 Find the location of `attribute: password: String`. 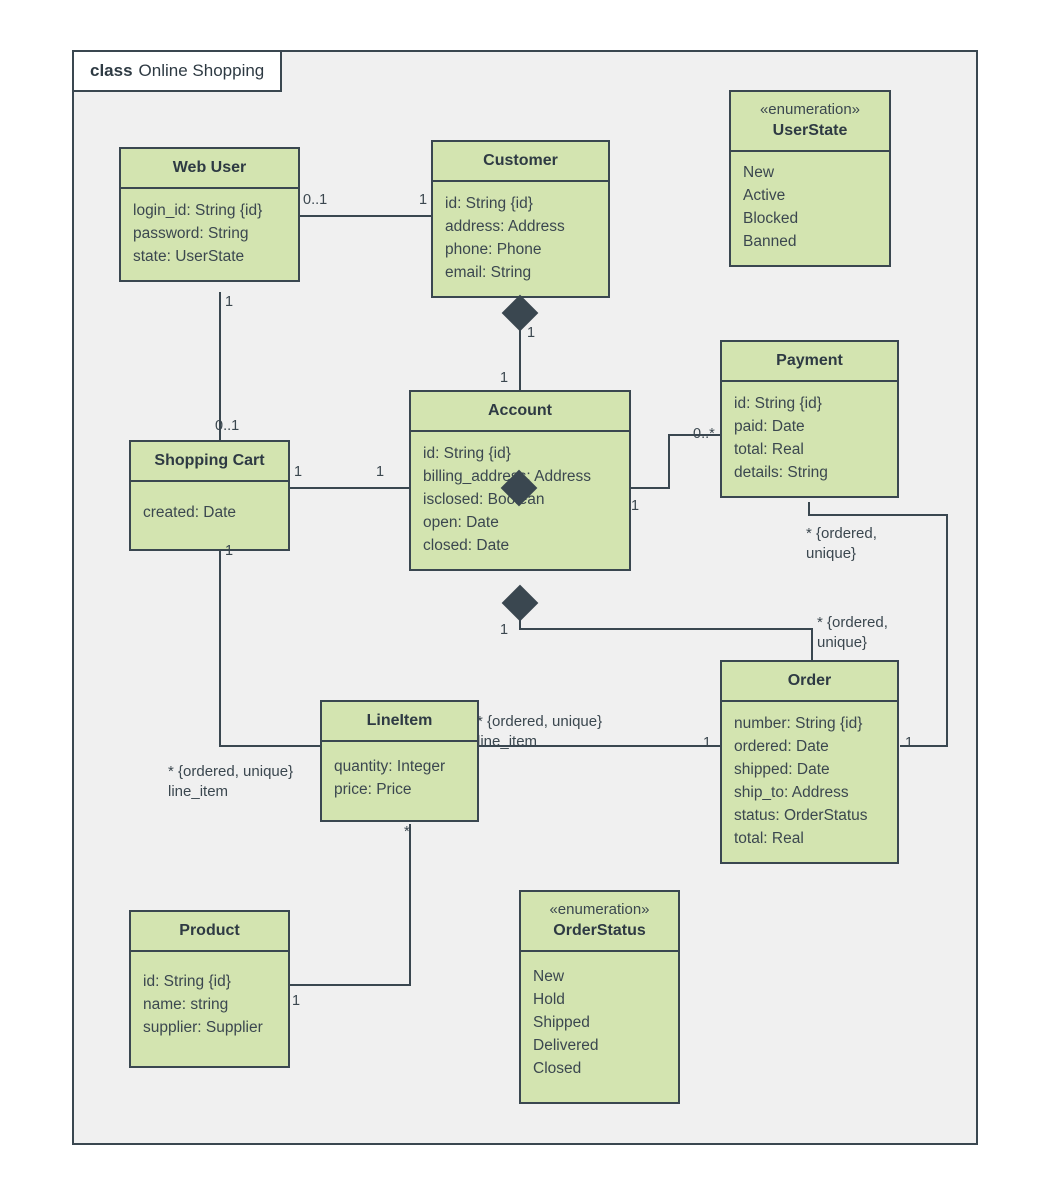

attribute: password: String is located at coordinates (191, 233).